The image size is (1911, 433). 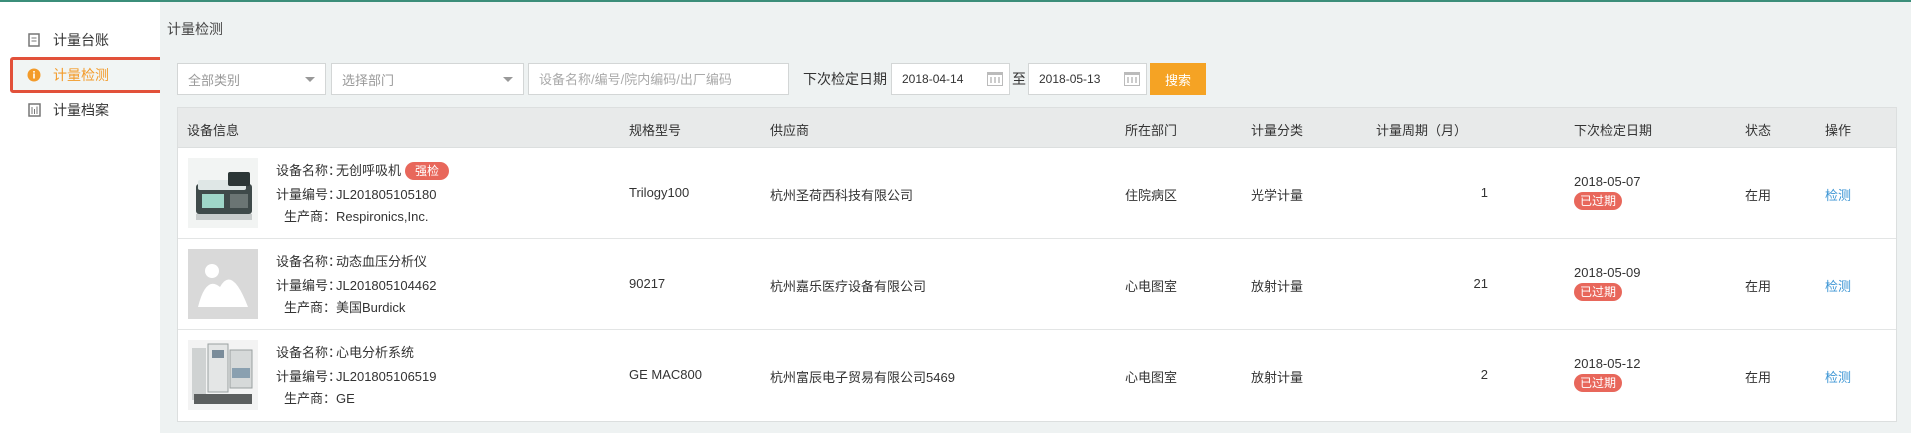 What do you see at coordinates (659, 192) in the screenshot?
I see `model-cell: Trilogy100` at bounding box center [659, 192].